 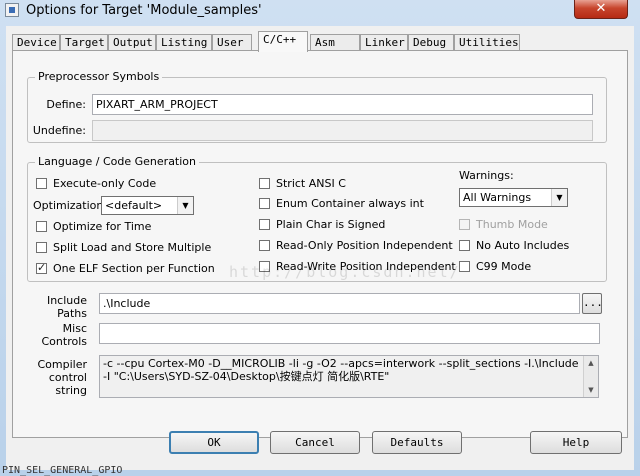 I want to click on no-auto-includes-box, so click(x=464, y=245).